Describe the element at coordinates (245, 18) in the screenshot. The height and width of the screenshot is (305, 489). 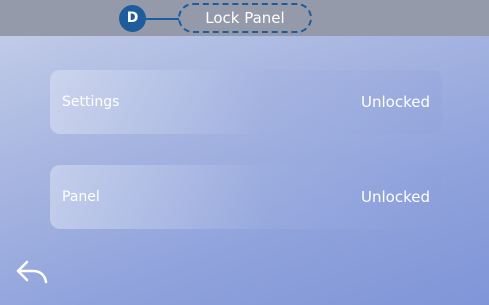
I see `page-title: Lock Panel` at that location.